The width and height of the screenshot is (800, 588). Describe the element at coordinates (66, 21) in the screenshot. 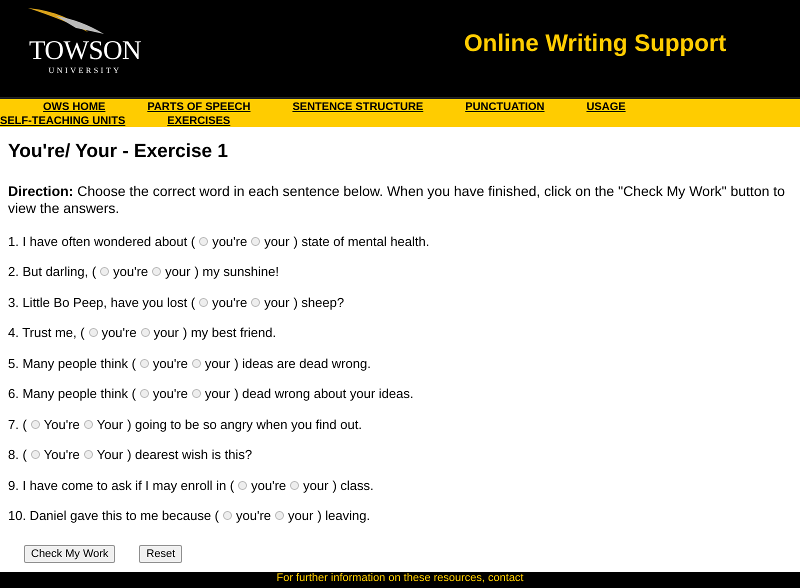

I see `swoosh-logo-icon` at that location.